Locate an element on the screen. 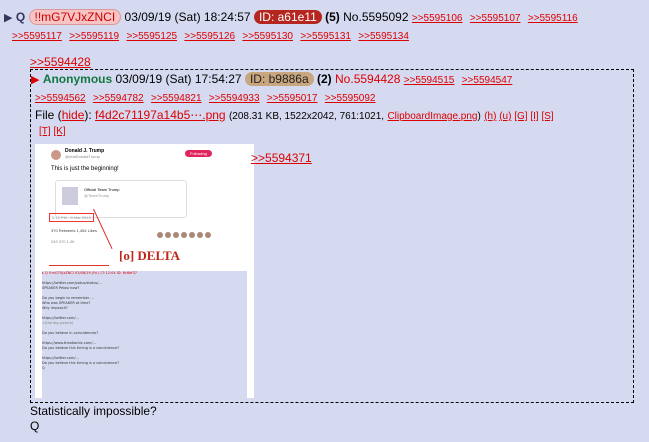 This screenshot has width=649, height=442. backlinks-row1: >>5595106 >>5595107 >>5595116 is located at coordinates (497, 17).